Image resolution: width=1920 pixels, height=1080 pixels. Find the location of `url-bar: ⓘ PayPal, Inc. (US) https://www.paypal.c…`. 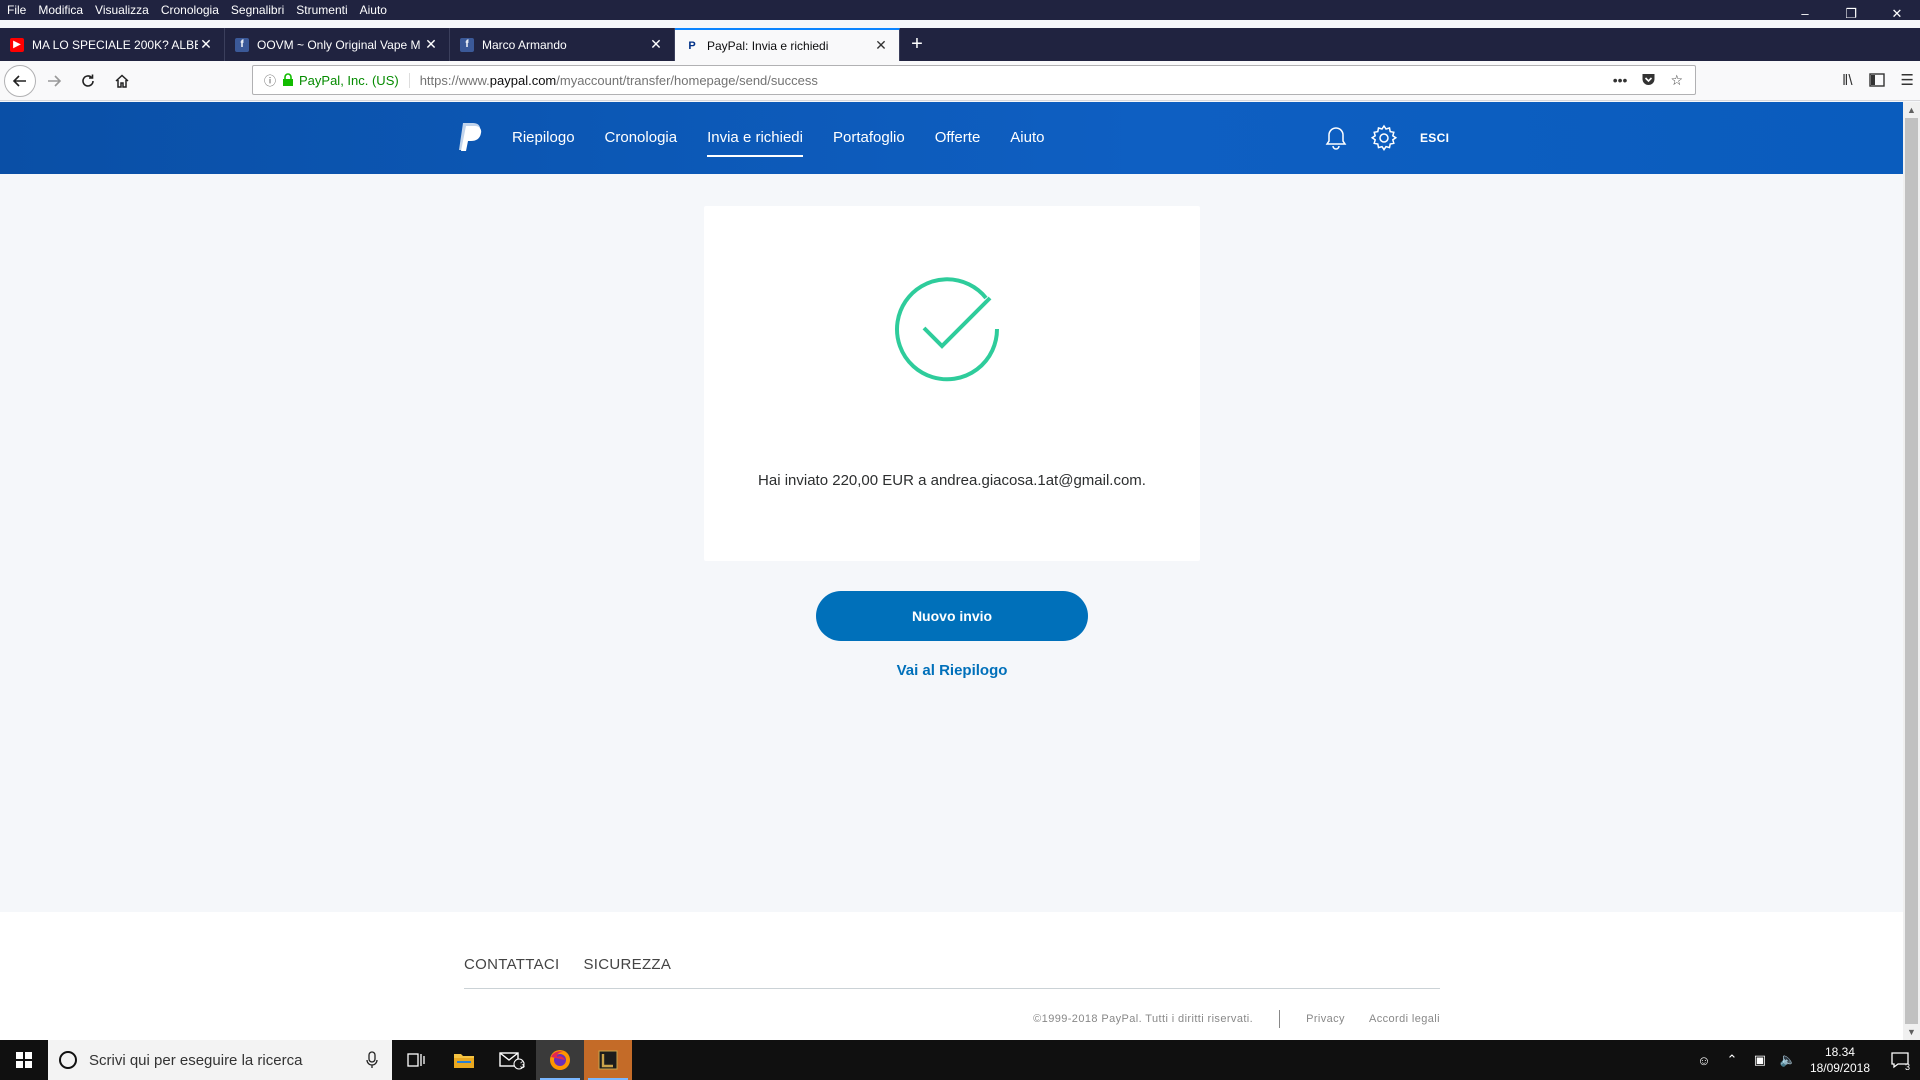

url-bar: ⓘ PayPal, Inc. (US) https://www.paypal.c… is located at coordinates (974, 80).